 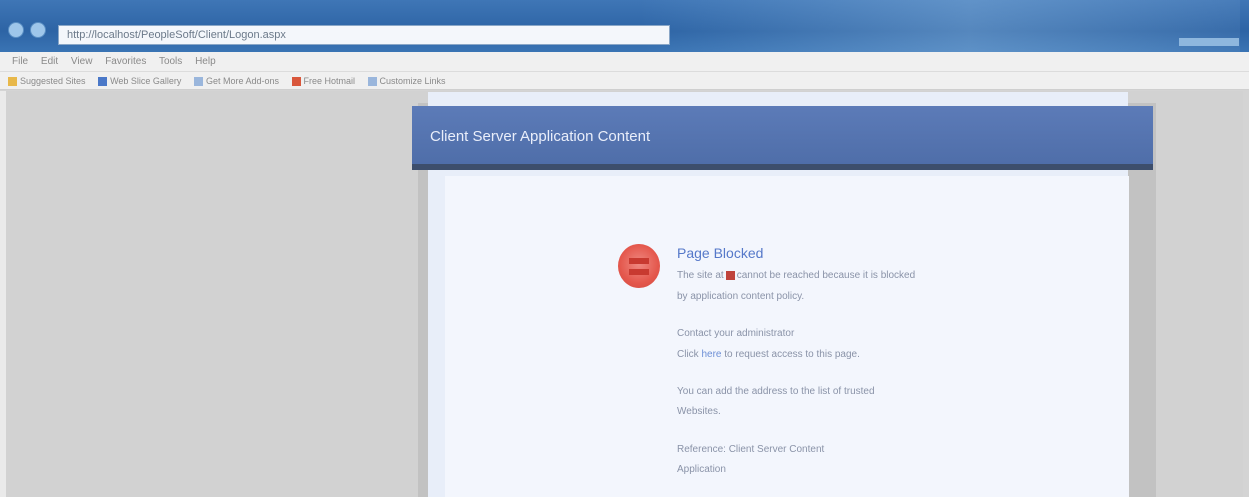 I want to click on favorite-item: Suggested Sites, so click(x=47, y=81).